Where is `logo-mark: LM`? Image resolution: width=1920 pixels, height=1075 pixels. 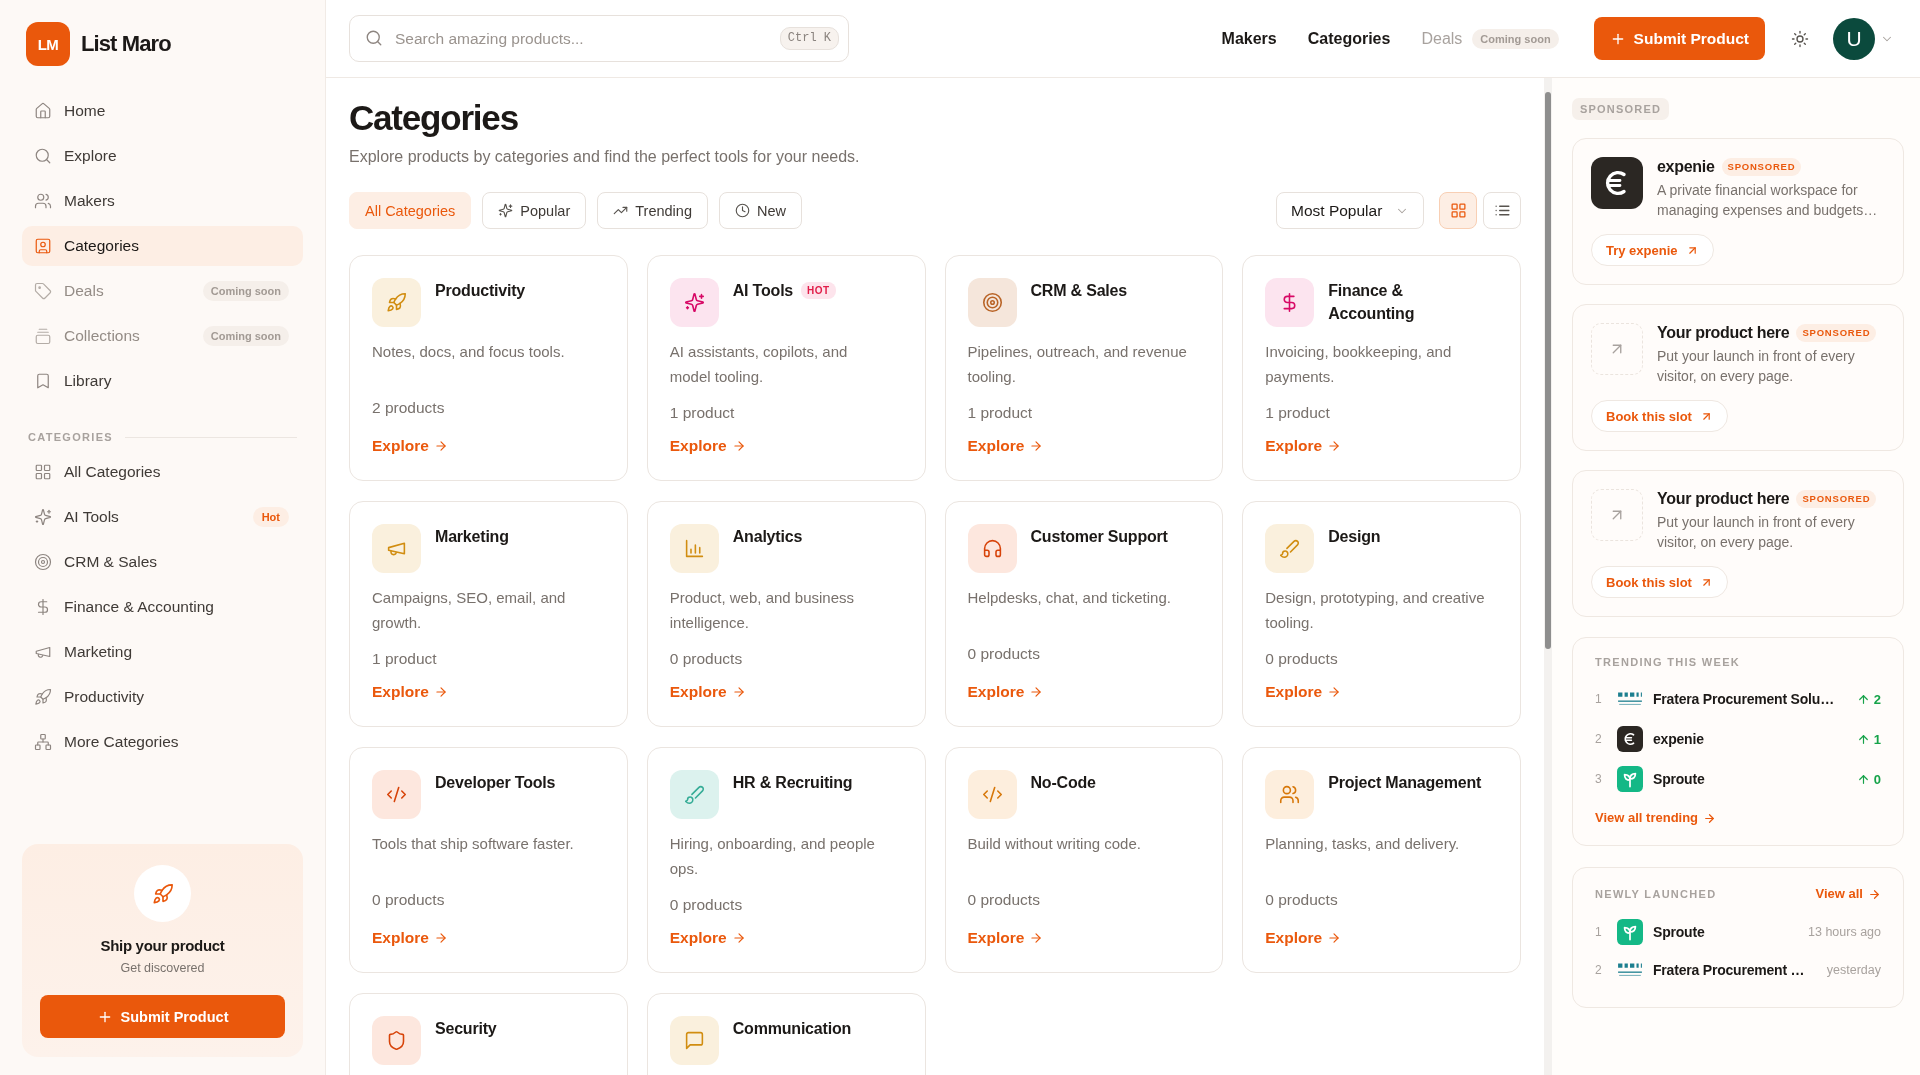
logo-mark: LM is located at coordinates (48, 44).